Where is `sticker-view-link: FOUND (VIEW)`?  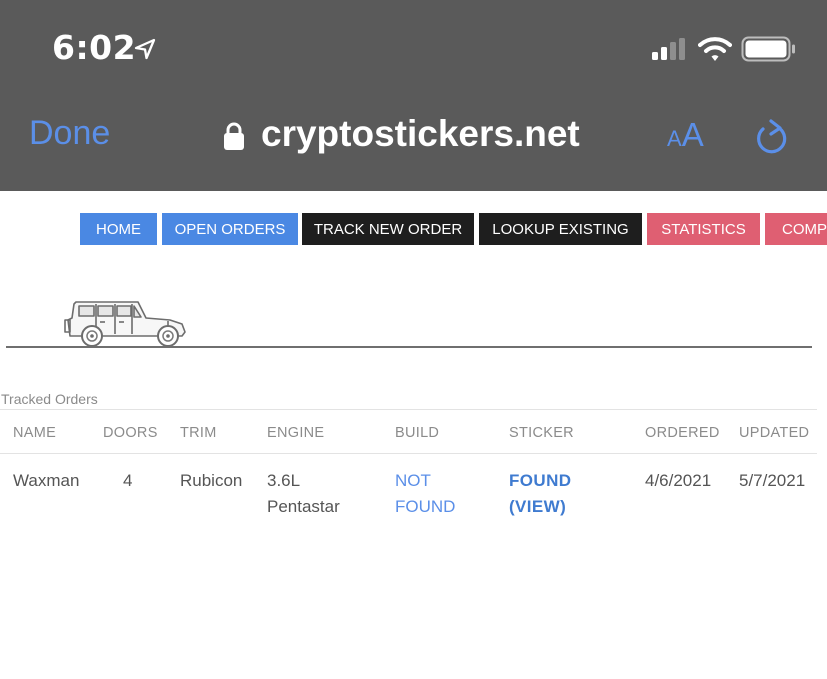
sticker-view-link: FOUND (VIEW) is located at coordinates (540, 494).